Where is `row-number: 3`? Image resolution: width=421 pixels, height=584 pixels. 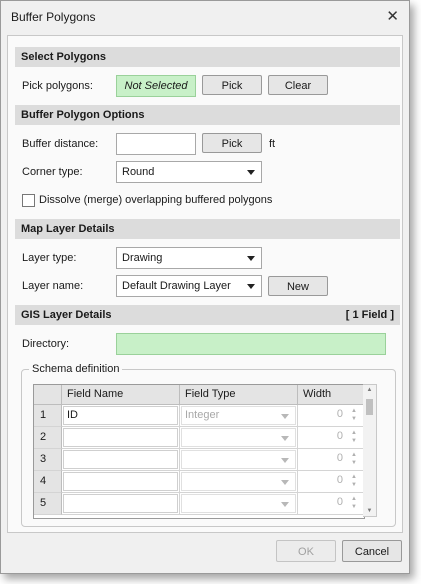
row-number: 3 is located at coordinates (48, 460).